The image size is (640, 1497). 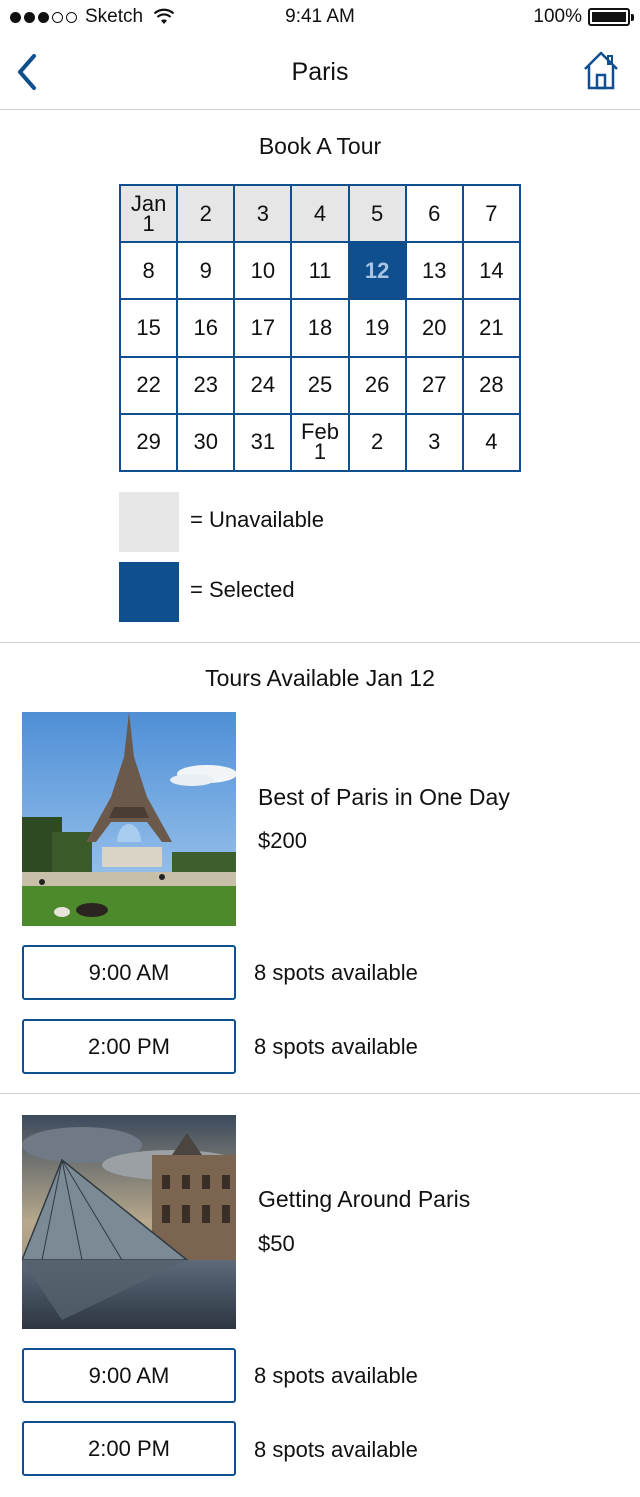 I want to click on calendar-day-available: 10, so click(x=263, y=271).